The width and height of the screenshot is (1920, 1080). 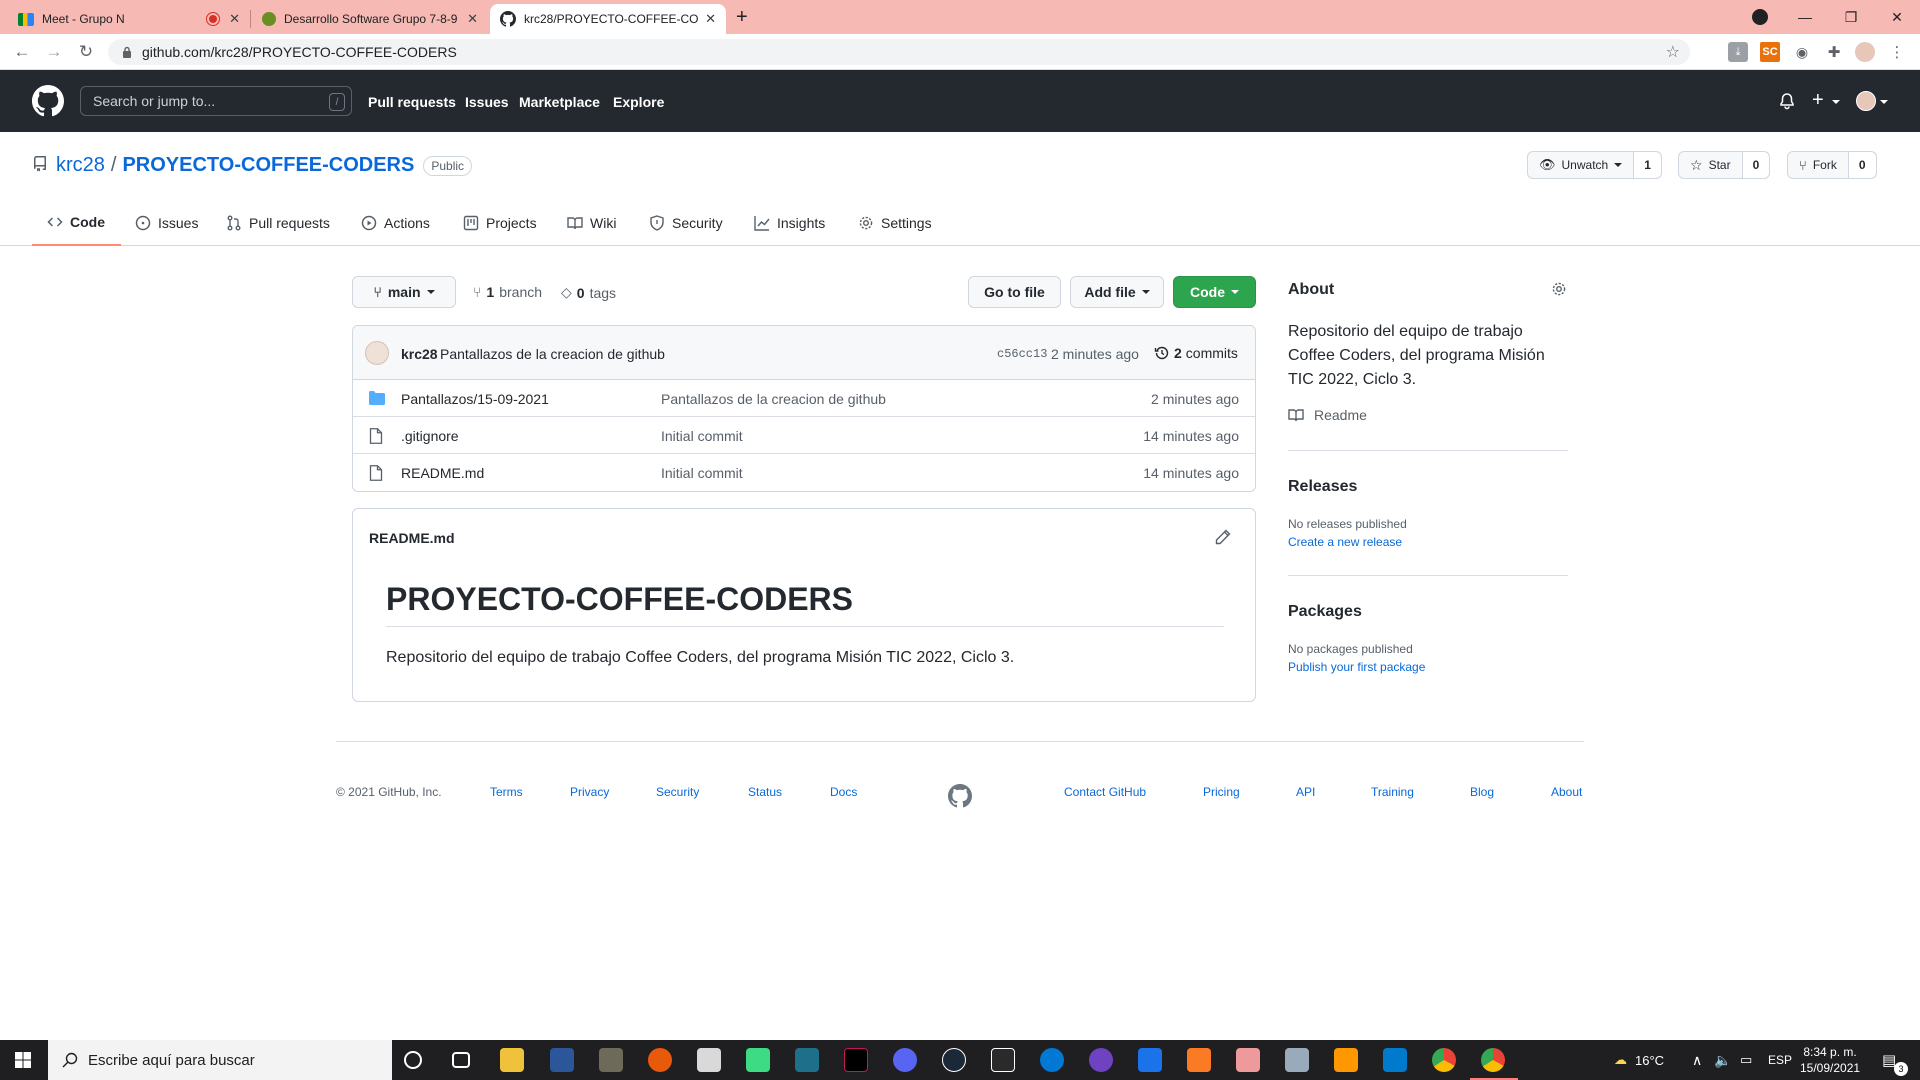 What do you see at coordinates (1865, 52) in the screenshot?
I see `profile-avatar` at bounding box center [1865, 52].